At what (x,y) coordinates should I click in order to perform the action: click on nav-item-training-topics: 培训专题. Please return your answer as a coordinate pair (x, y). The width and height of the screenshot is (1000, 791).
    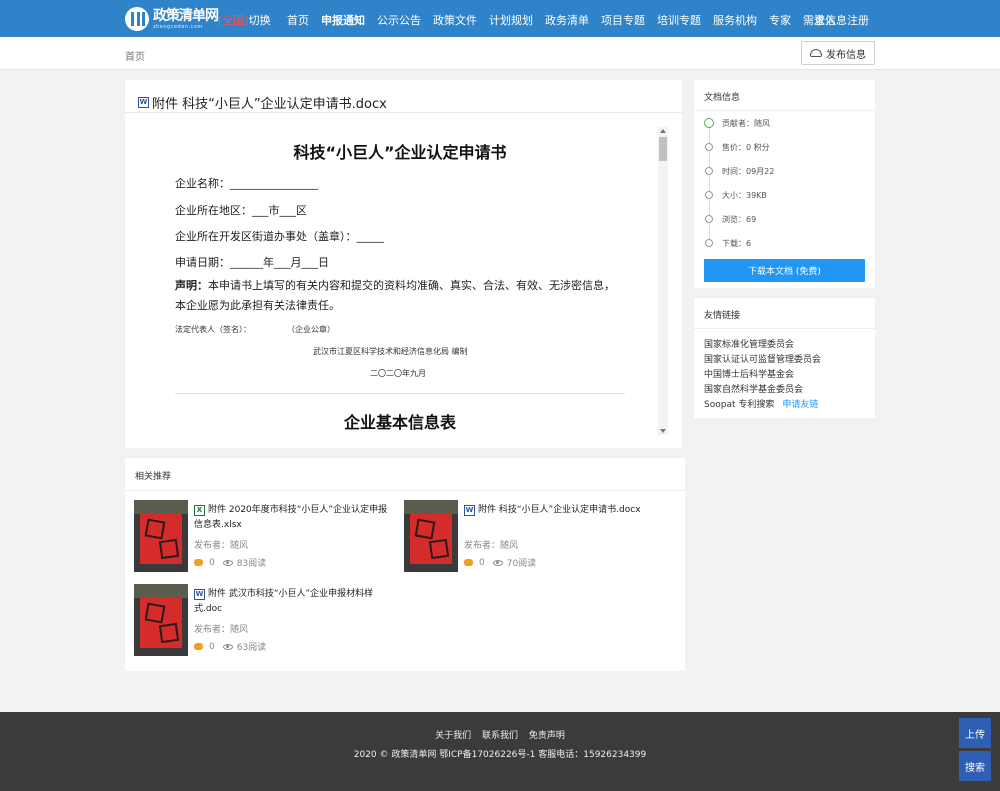
    Looking at the image, I should click on (679, 20).